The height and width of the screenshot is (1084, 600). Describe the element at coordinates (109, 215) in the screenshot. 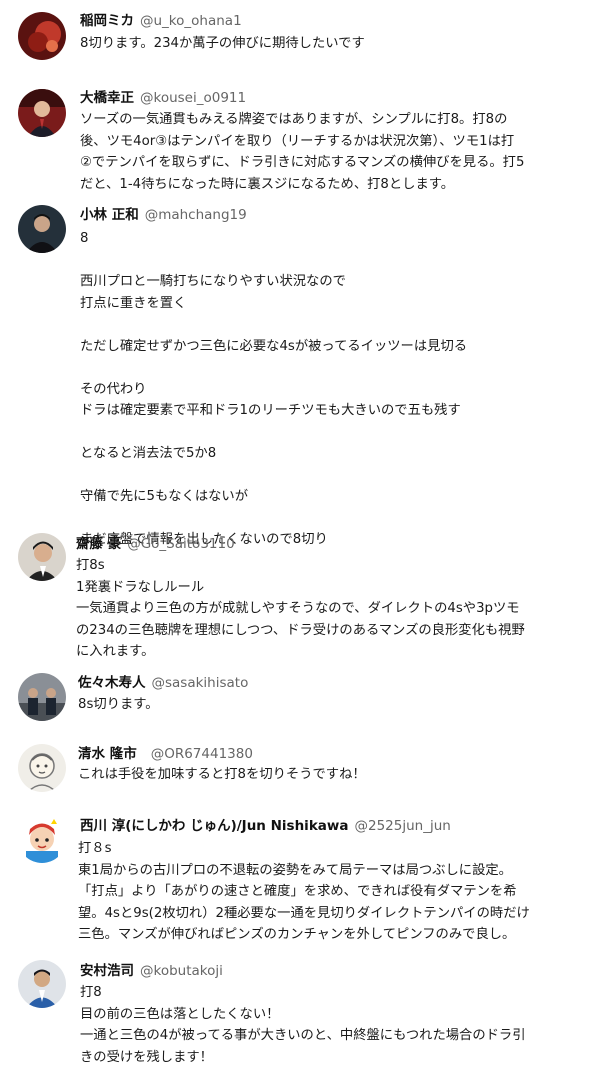

I see `user-name: 小林 正和` at that location.